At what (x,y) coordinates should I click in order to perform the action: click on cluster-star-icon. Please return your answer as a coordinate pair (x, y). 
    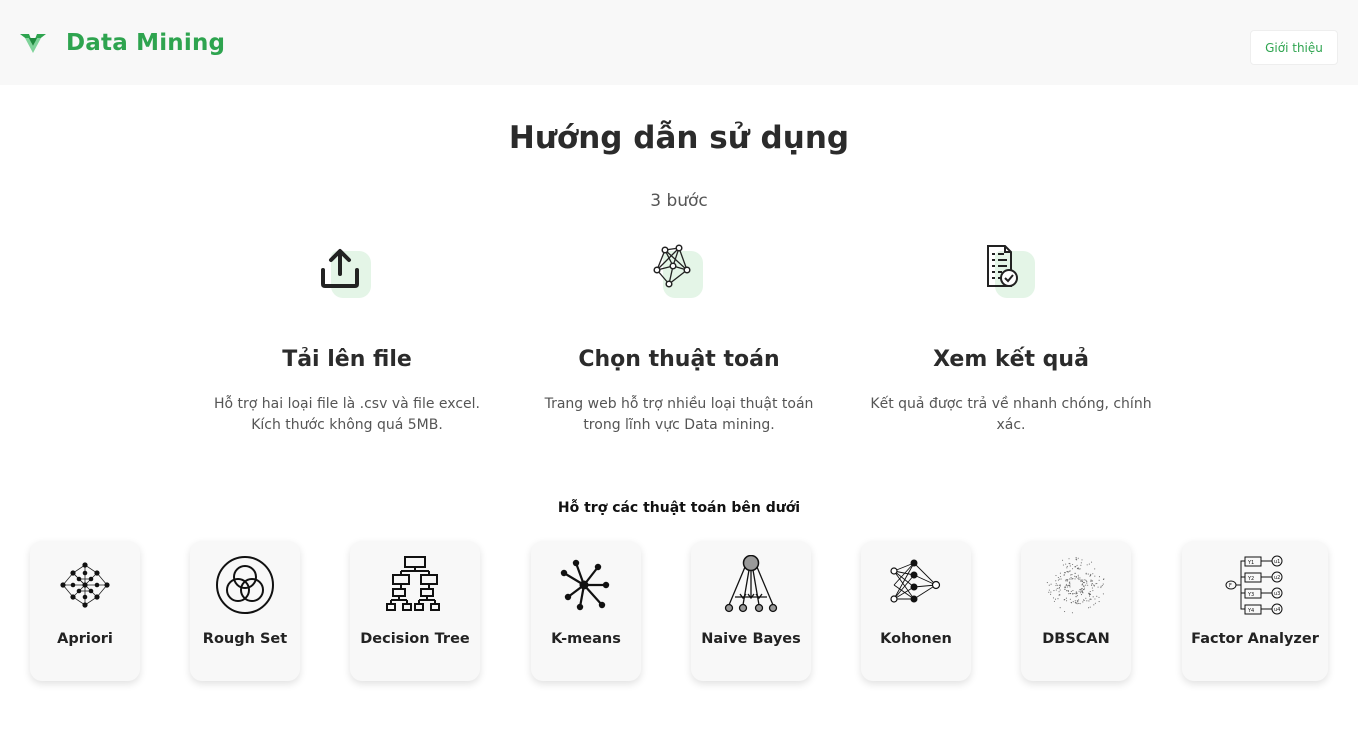
    Looking at the image, I should click on (585, 585).